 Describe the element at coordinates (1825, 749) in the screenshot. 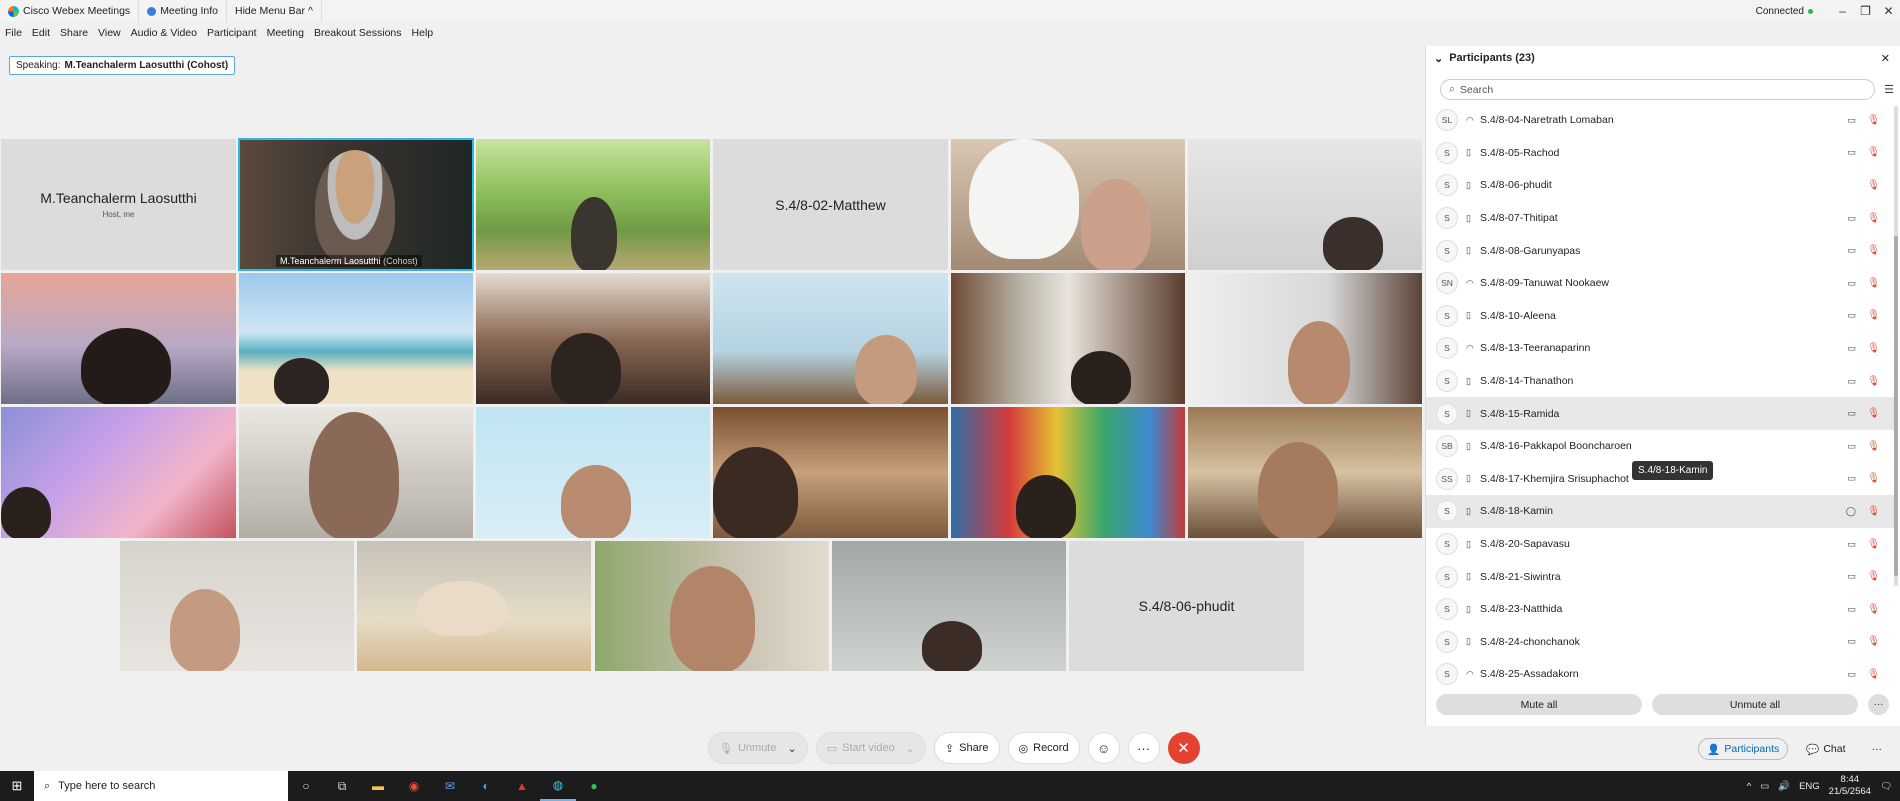

I see `tab-chat: 💬 Chat` at that location.